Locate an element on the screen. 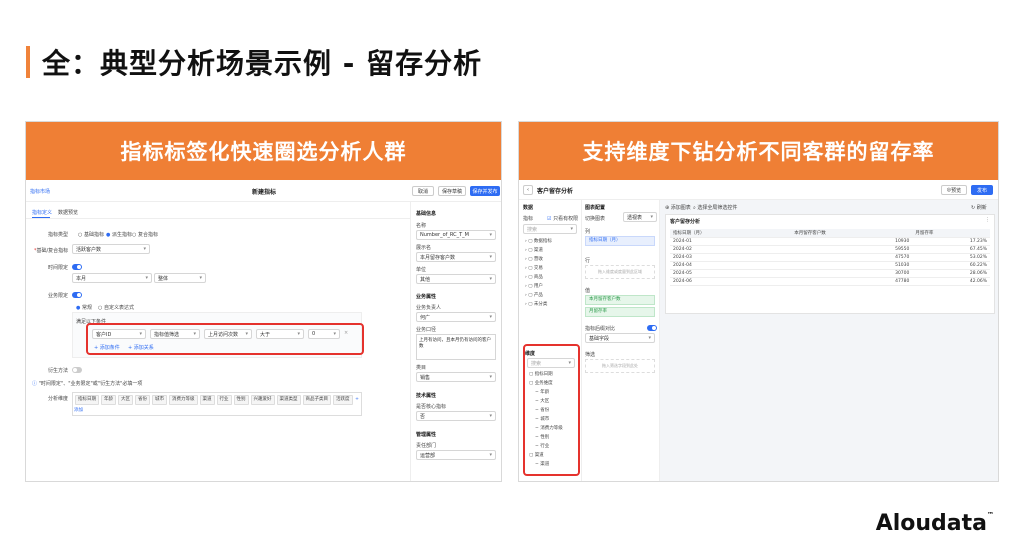  save-draft-button: 保存草稿 is located at coordinates (452, 191).